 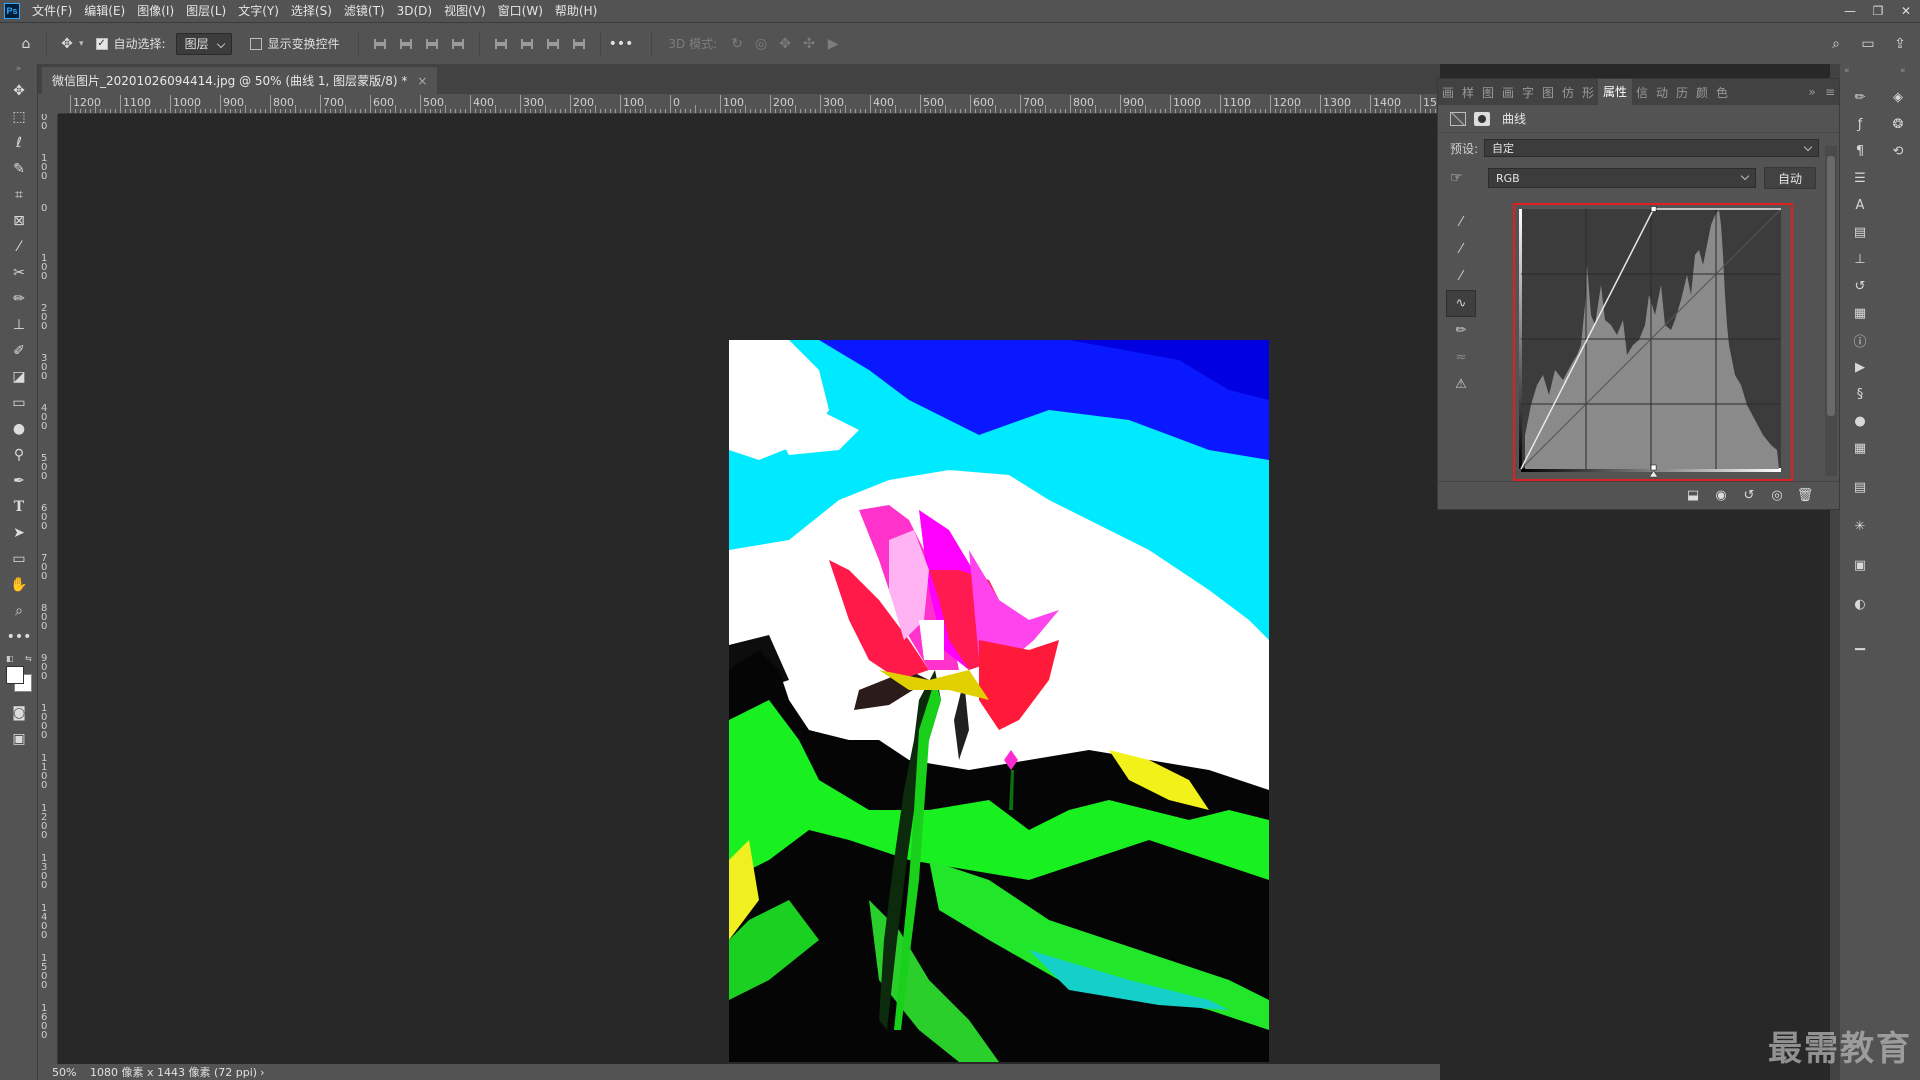 I want to click on gray-point-eyedropper-icon: ⁄, so click(x=1461, y=249).